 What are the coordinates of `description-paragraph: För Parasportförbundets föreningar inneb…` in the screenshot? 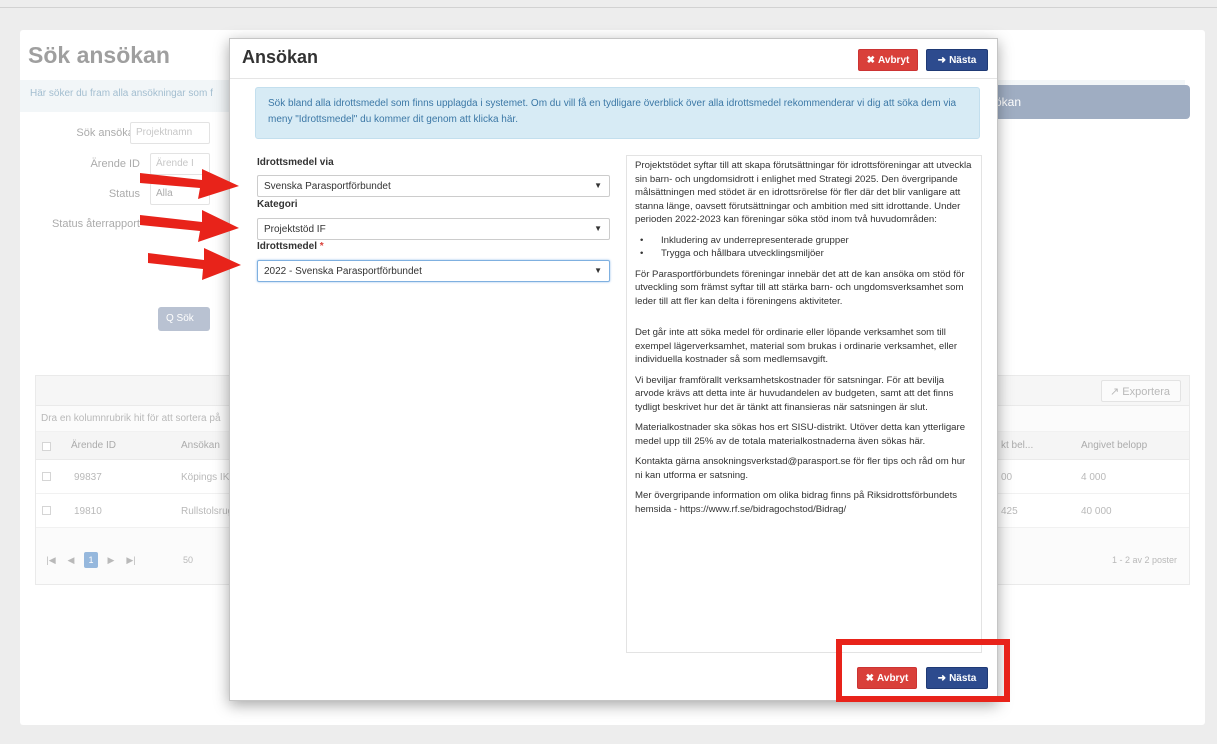 It's located at (800, 287).